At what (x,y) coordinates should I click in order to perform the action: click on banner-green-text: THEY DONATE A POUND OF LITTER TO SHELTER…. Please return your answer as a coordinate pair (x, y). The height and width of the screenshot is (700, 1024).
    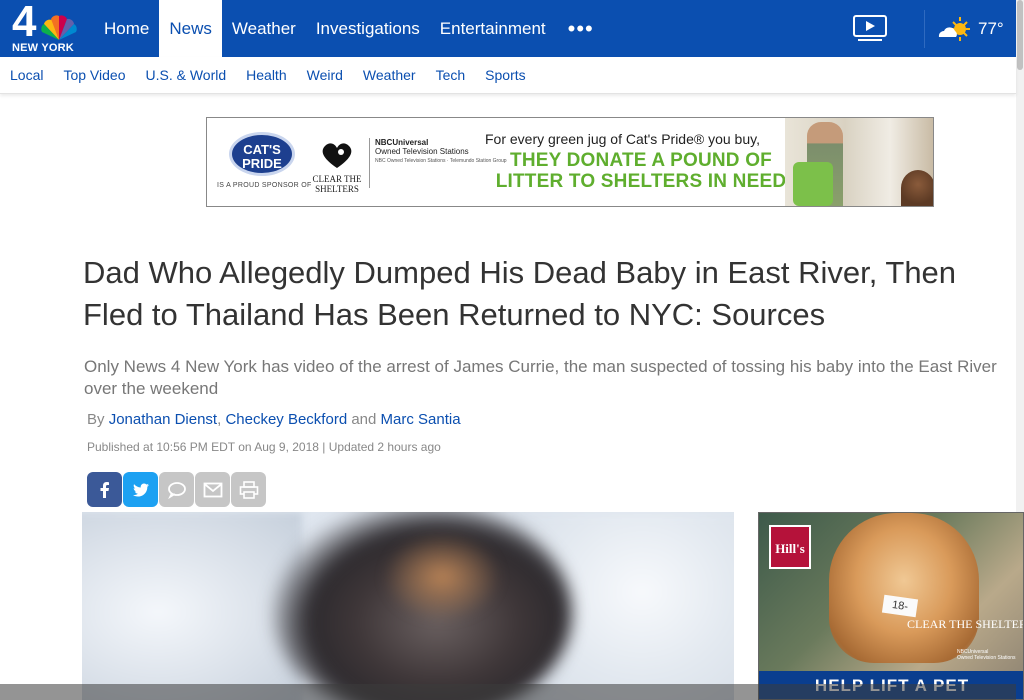
    Looking at the image, I should click on (641, 171).